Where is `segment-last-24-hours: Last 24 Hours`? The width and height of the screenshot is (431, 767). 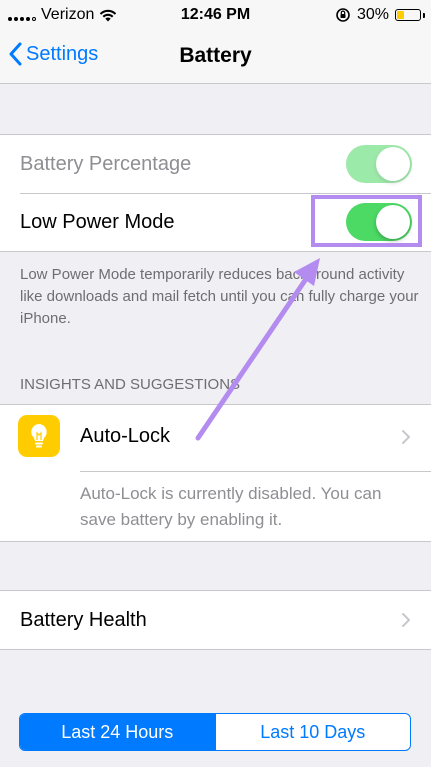 segment-last-24-hours: Last 24 Hours is located at coordinates (117, 732).